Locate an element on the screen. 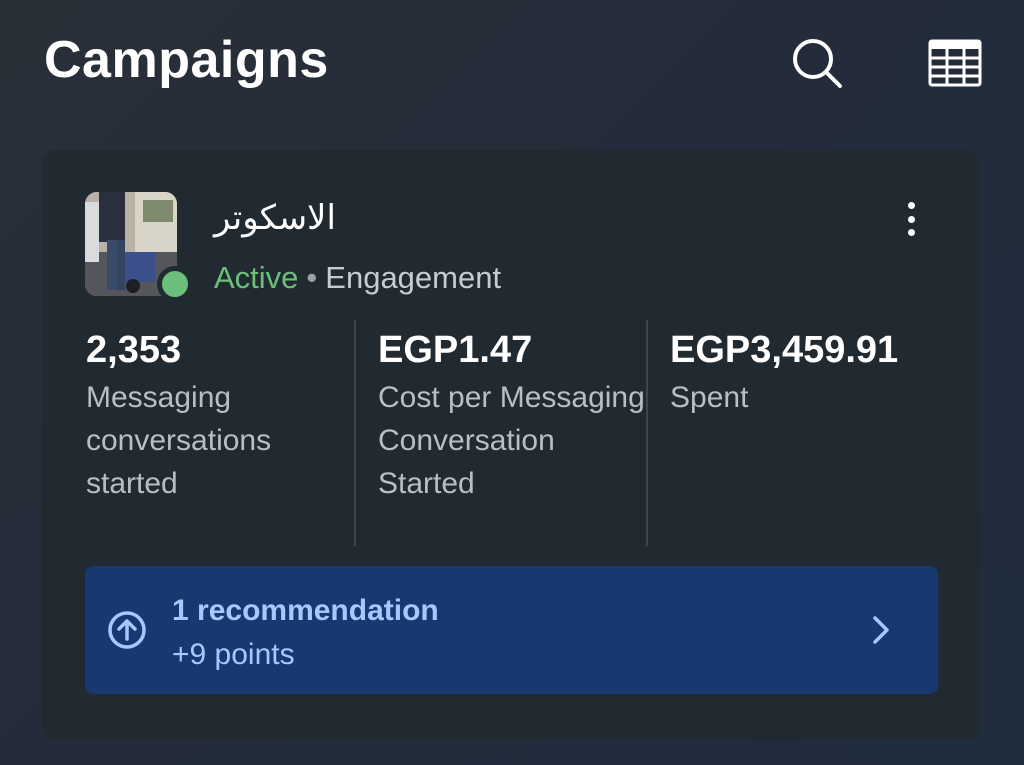 This screenshot has height=765, width=1024. chevron-right-icon is located at coordinates (881, 630).